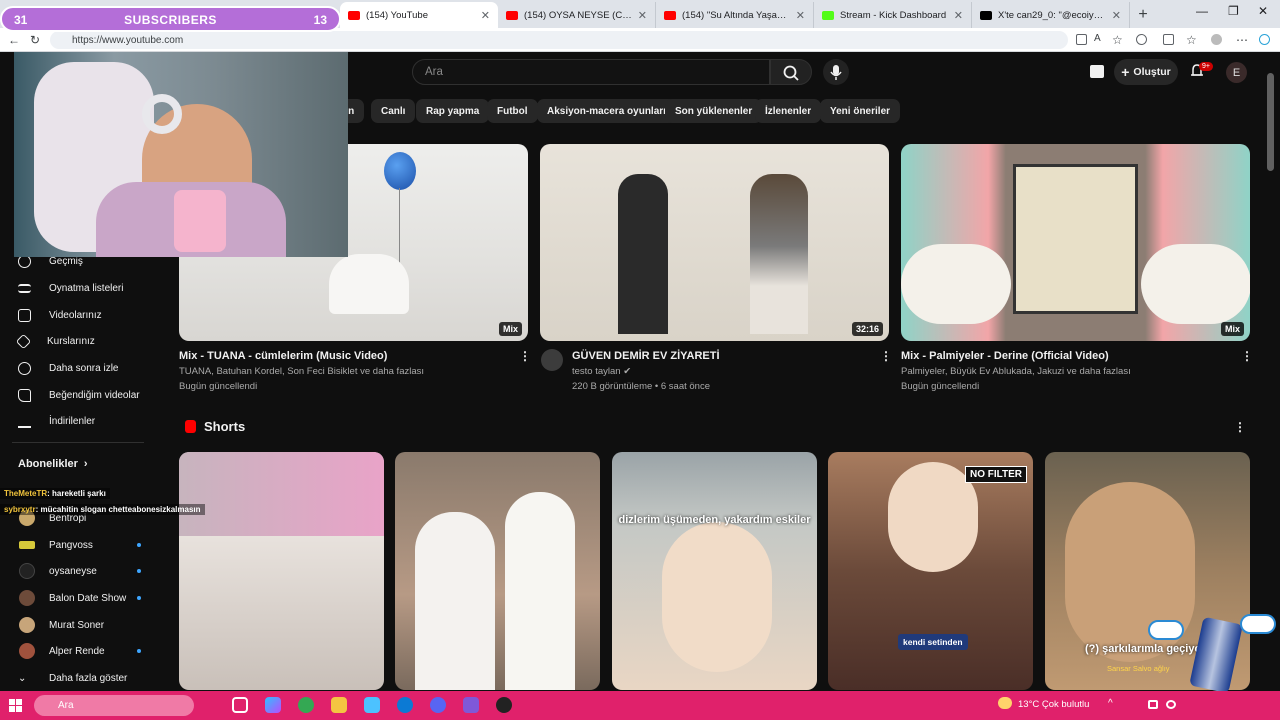 The height and width of the screenshot is (720, 1280). Describe the element at coordinates (55, 341) in the screenshot. I see `sidebar-item-courses: Kurslarınız` at that location.